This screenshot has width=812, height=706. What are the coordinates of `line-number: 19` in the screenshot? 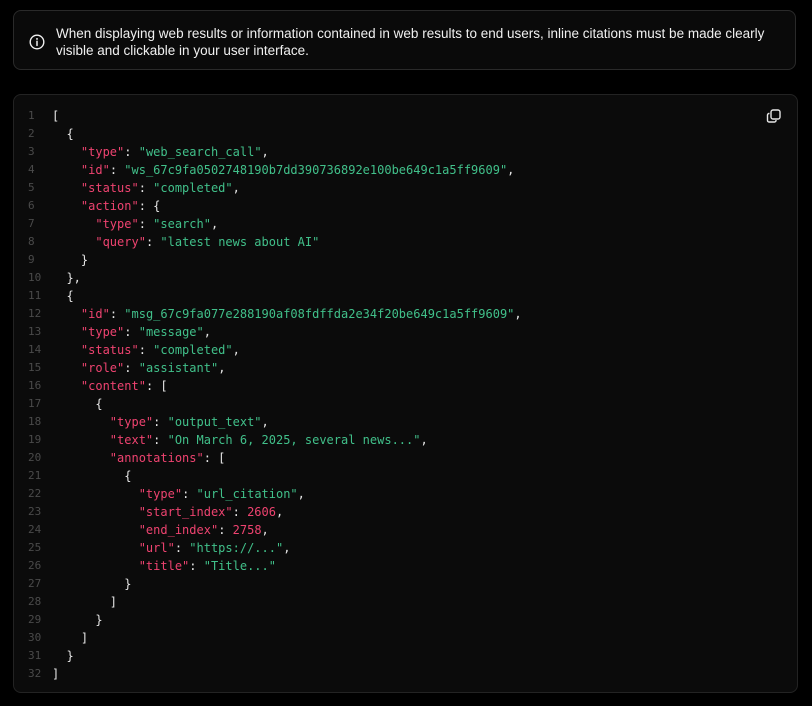 It's located at (35, 439).